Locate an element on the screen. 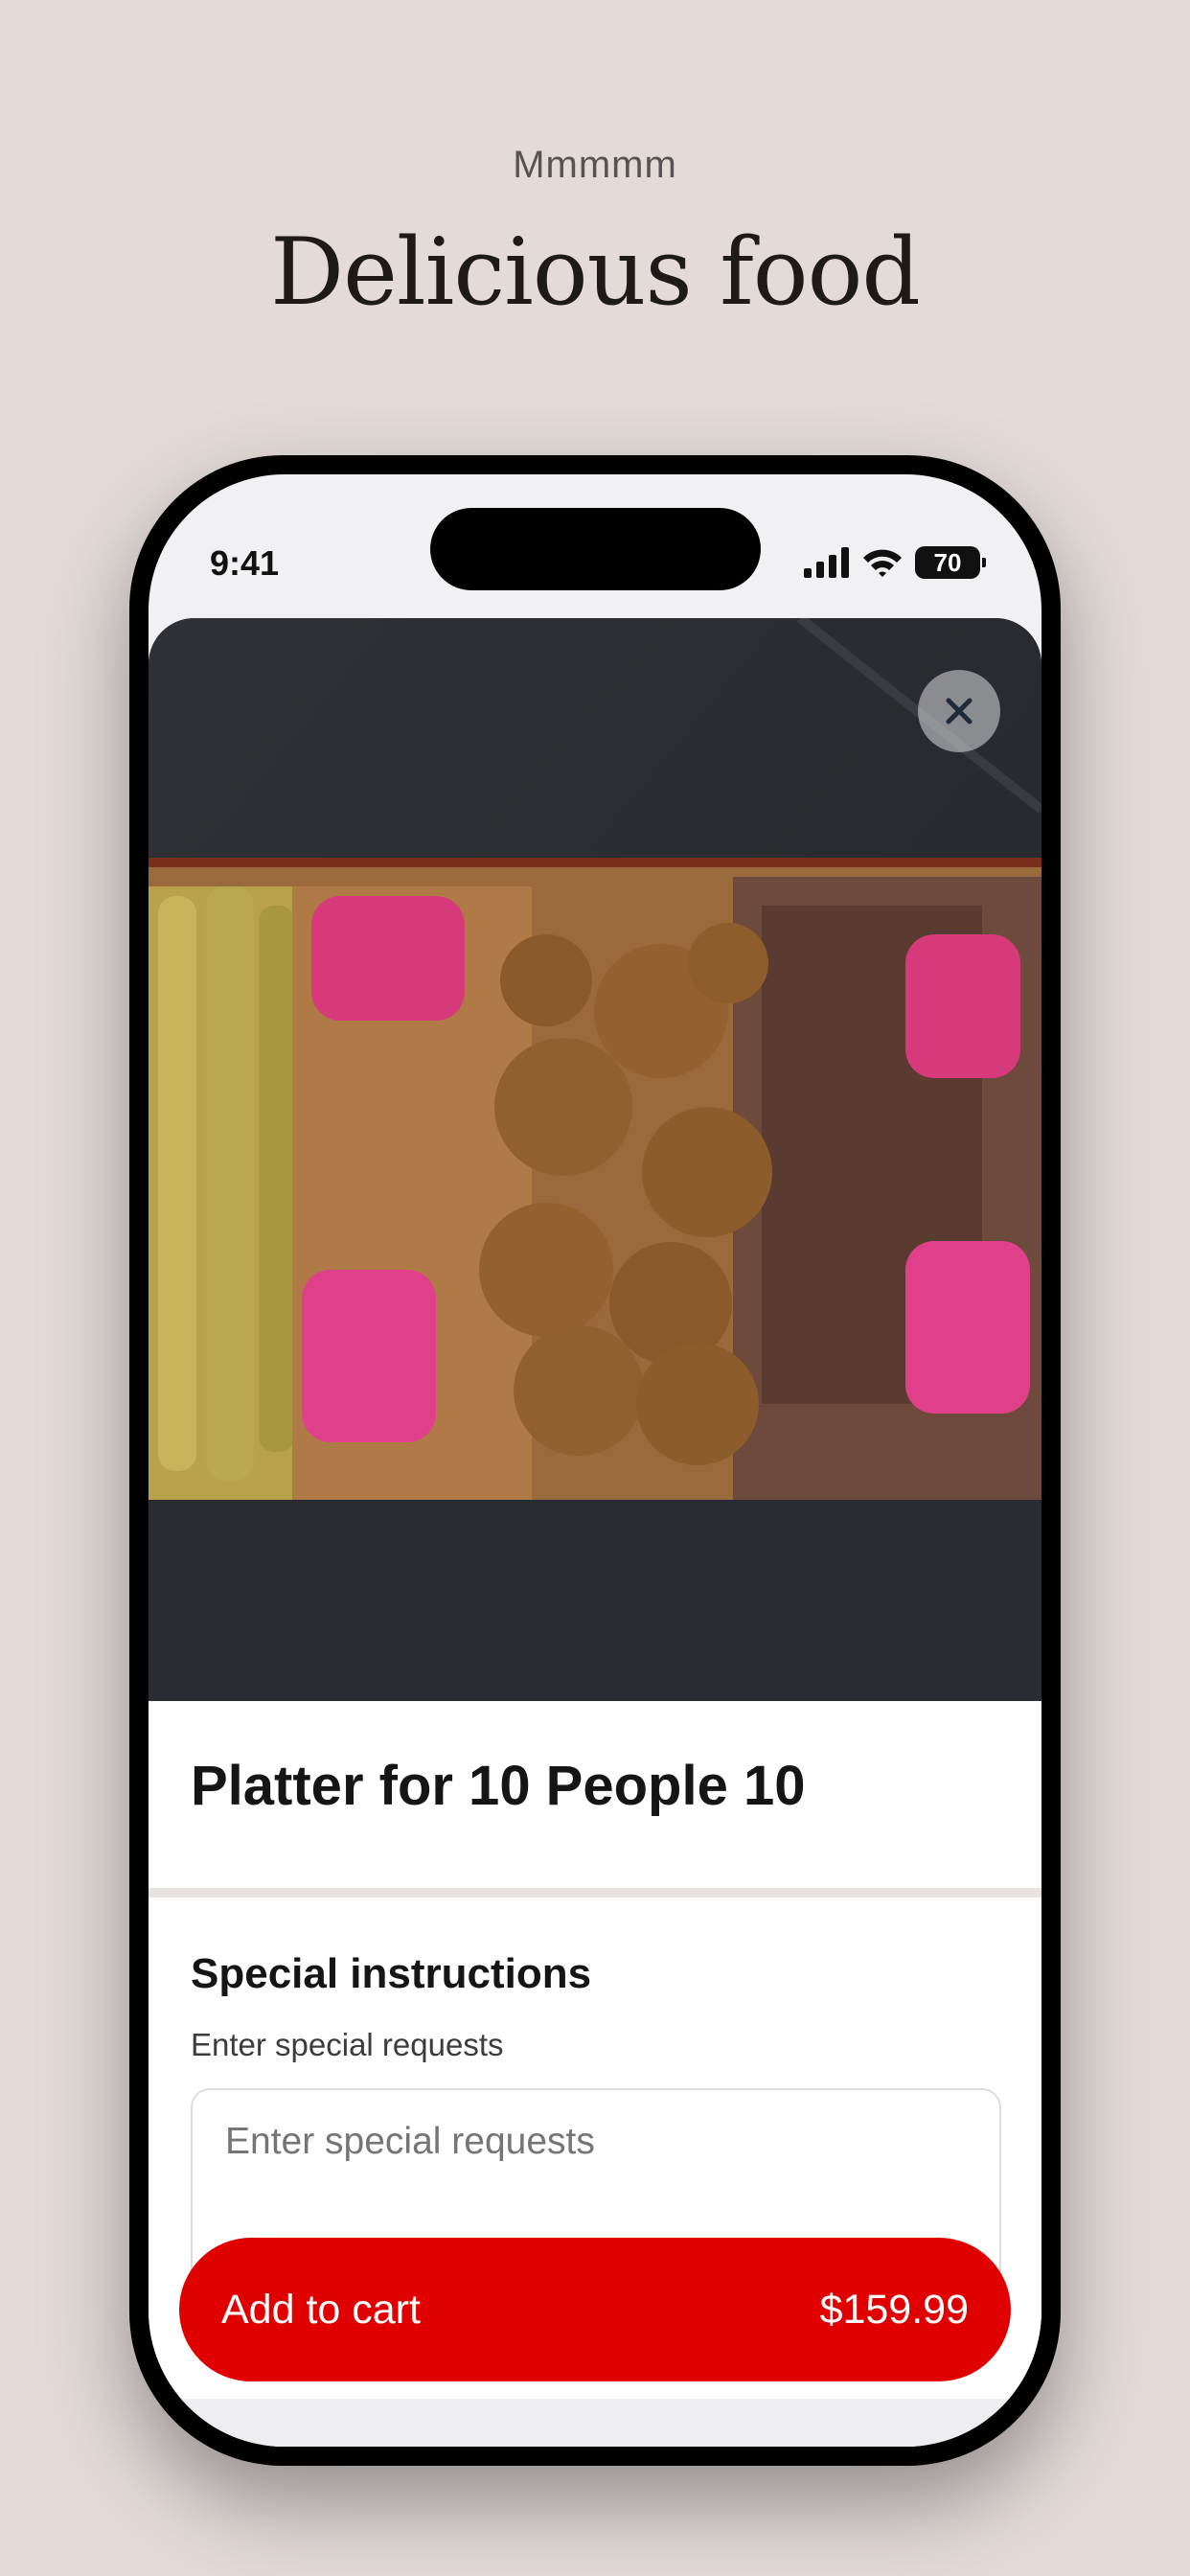 The image size is (1190, 2576). special-instructions-heading: Special instructions is located at coordinates (391, 1974).